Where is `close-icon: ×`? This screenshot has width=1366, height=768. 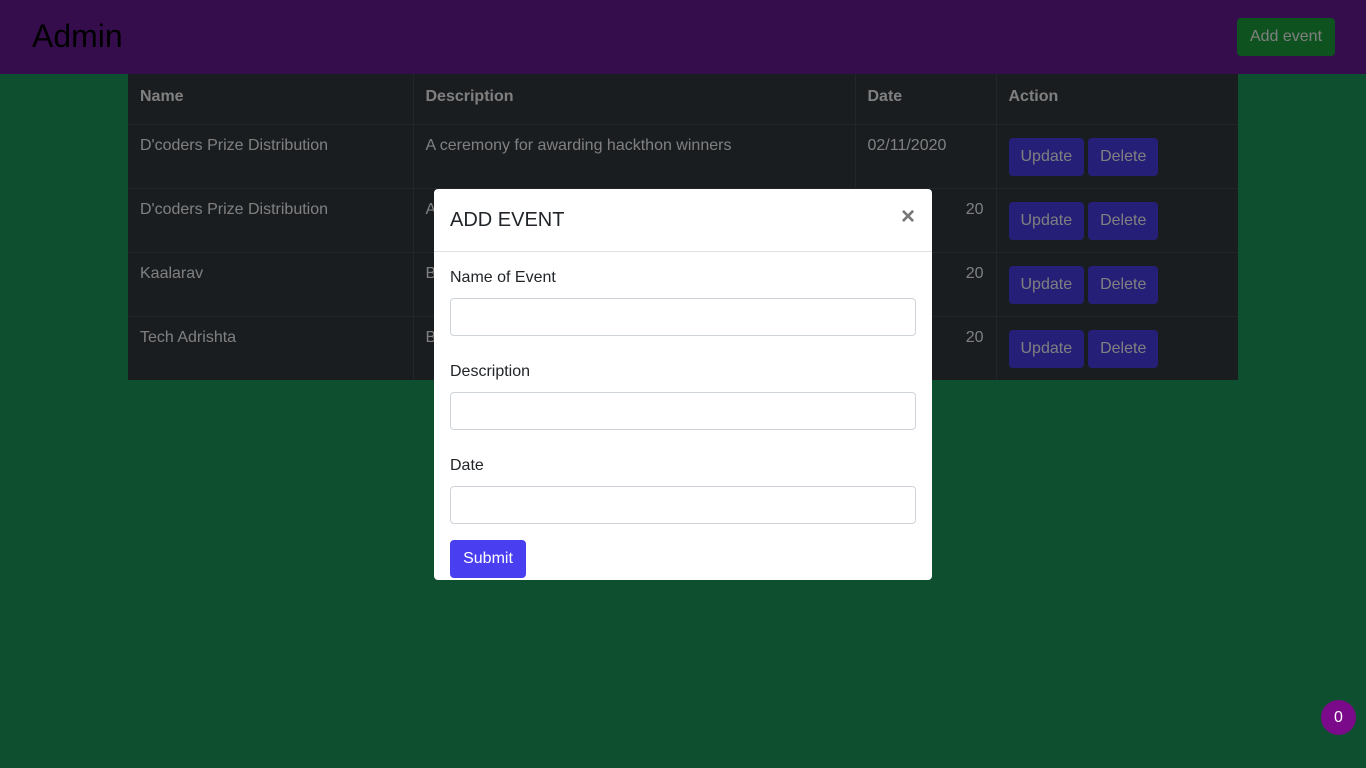 close-icon: × is located at coordinates (908, 217).